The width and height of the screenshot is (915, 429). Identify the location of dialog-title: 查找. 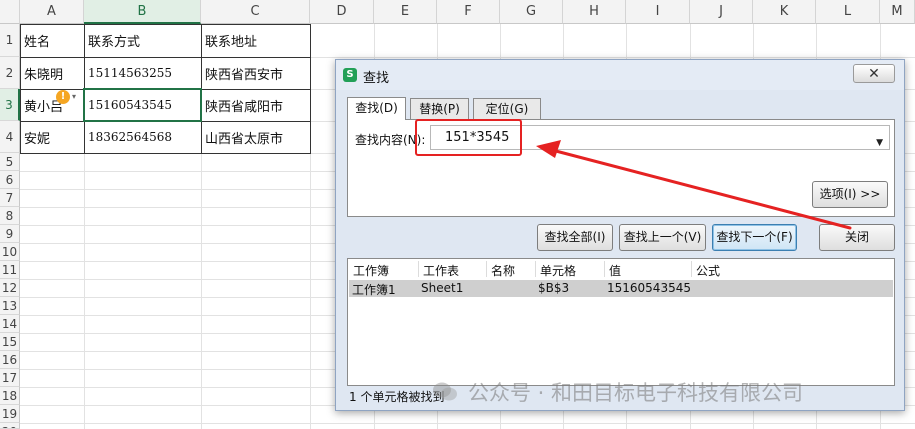
(376, 78).